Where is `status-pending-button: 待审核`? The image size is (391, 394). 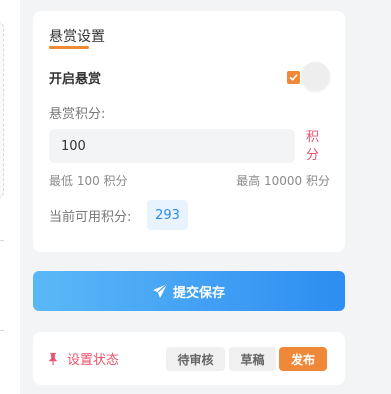 status-pending-button: 待审核 is located at coordinates (195, 359).